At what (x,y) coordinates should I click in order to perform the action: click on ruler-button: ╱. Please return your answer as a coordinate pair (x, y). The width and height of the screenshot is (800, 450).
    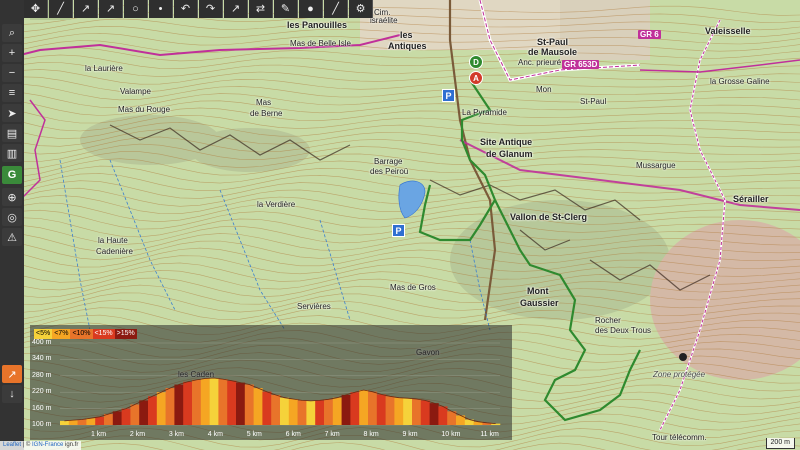
    Looking at the image, I should click on (336, 9).